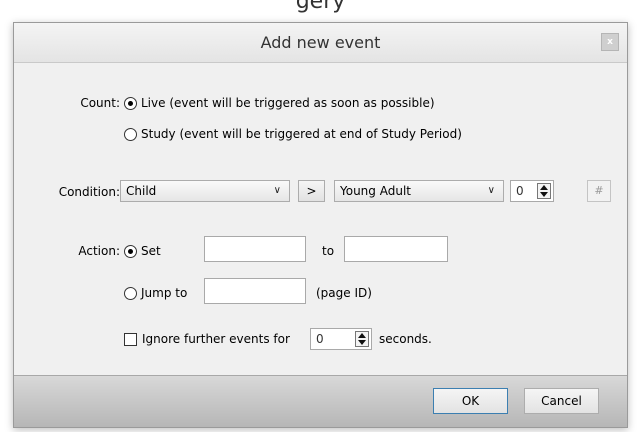 This screenshot has width=641, height=432. I want to click on dialog-title: Add new event, so click(320, 42).